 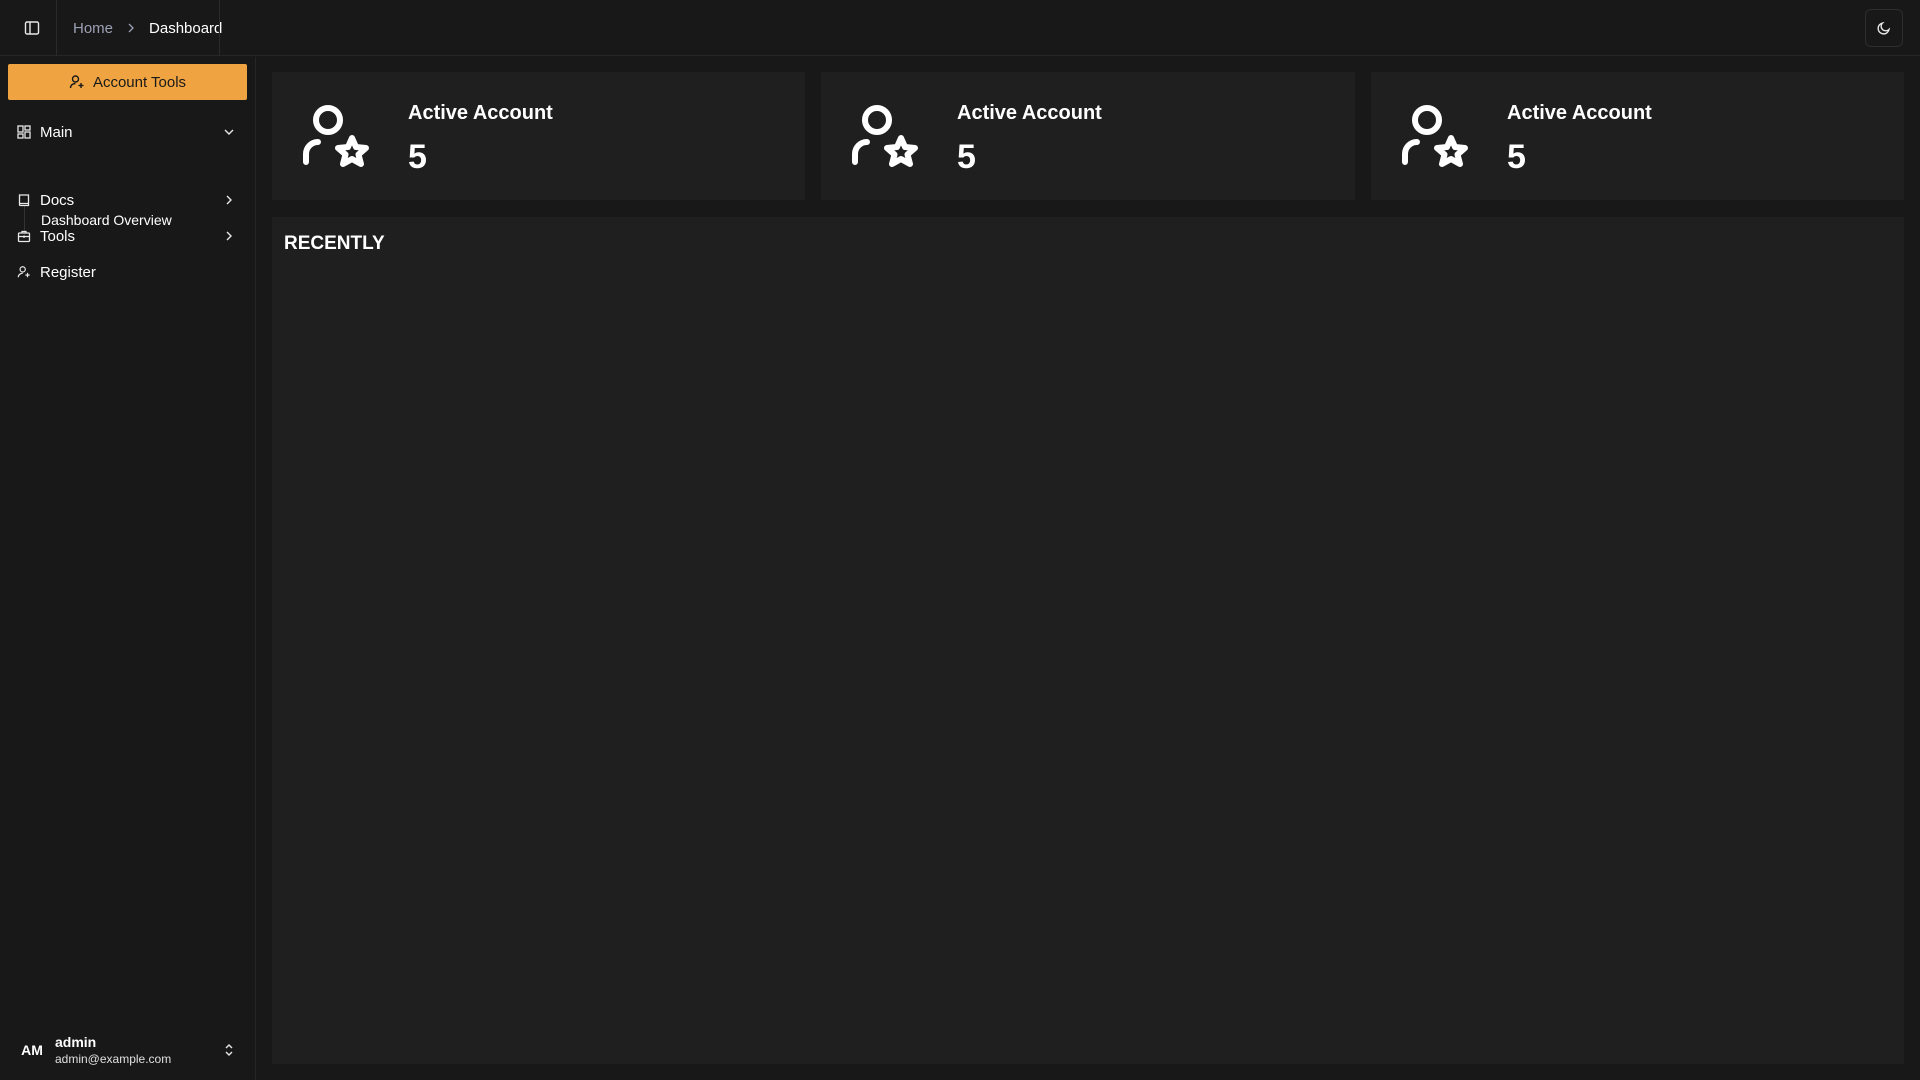 What do you see at coordinates (186, 28) in the screenshot?
I see `breadcrumb-current-page: Dashboard` at bounding box center [186, 28].